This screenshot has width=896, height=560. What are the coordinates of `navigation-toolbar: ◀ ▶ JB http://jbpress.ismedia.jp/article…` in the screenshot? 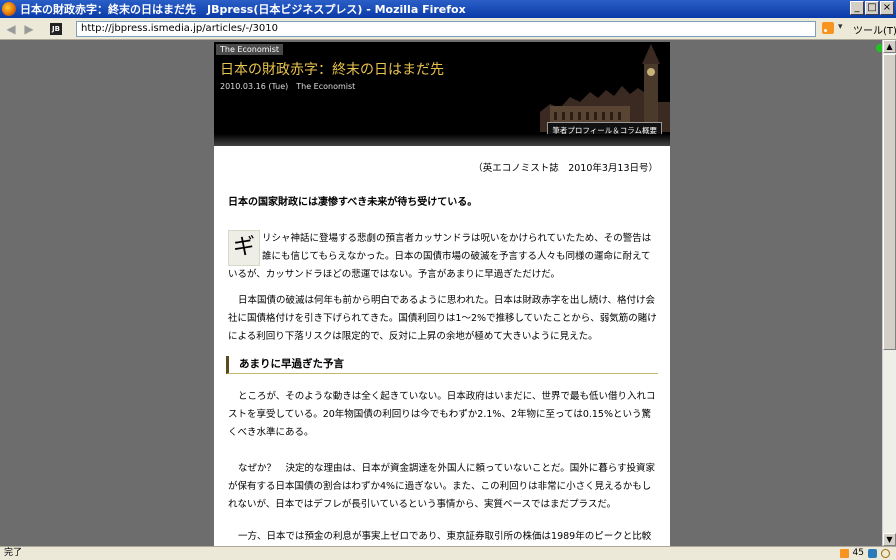 It's located at (448, 29).